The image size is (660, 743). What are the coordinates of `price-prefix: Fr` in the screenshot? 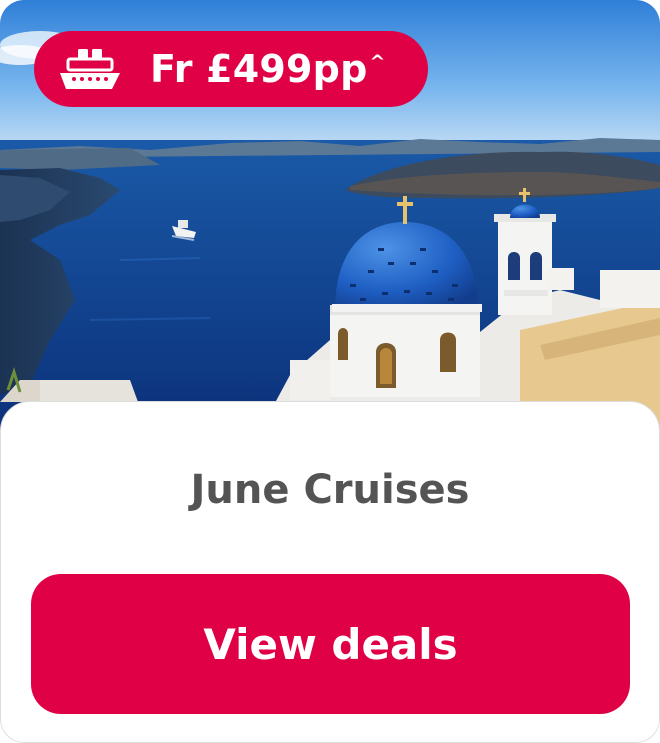 It's located at (171, 69).